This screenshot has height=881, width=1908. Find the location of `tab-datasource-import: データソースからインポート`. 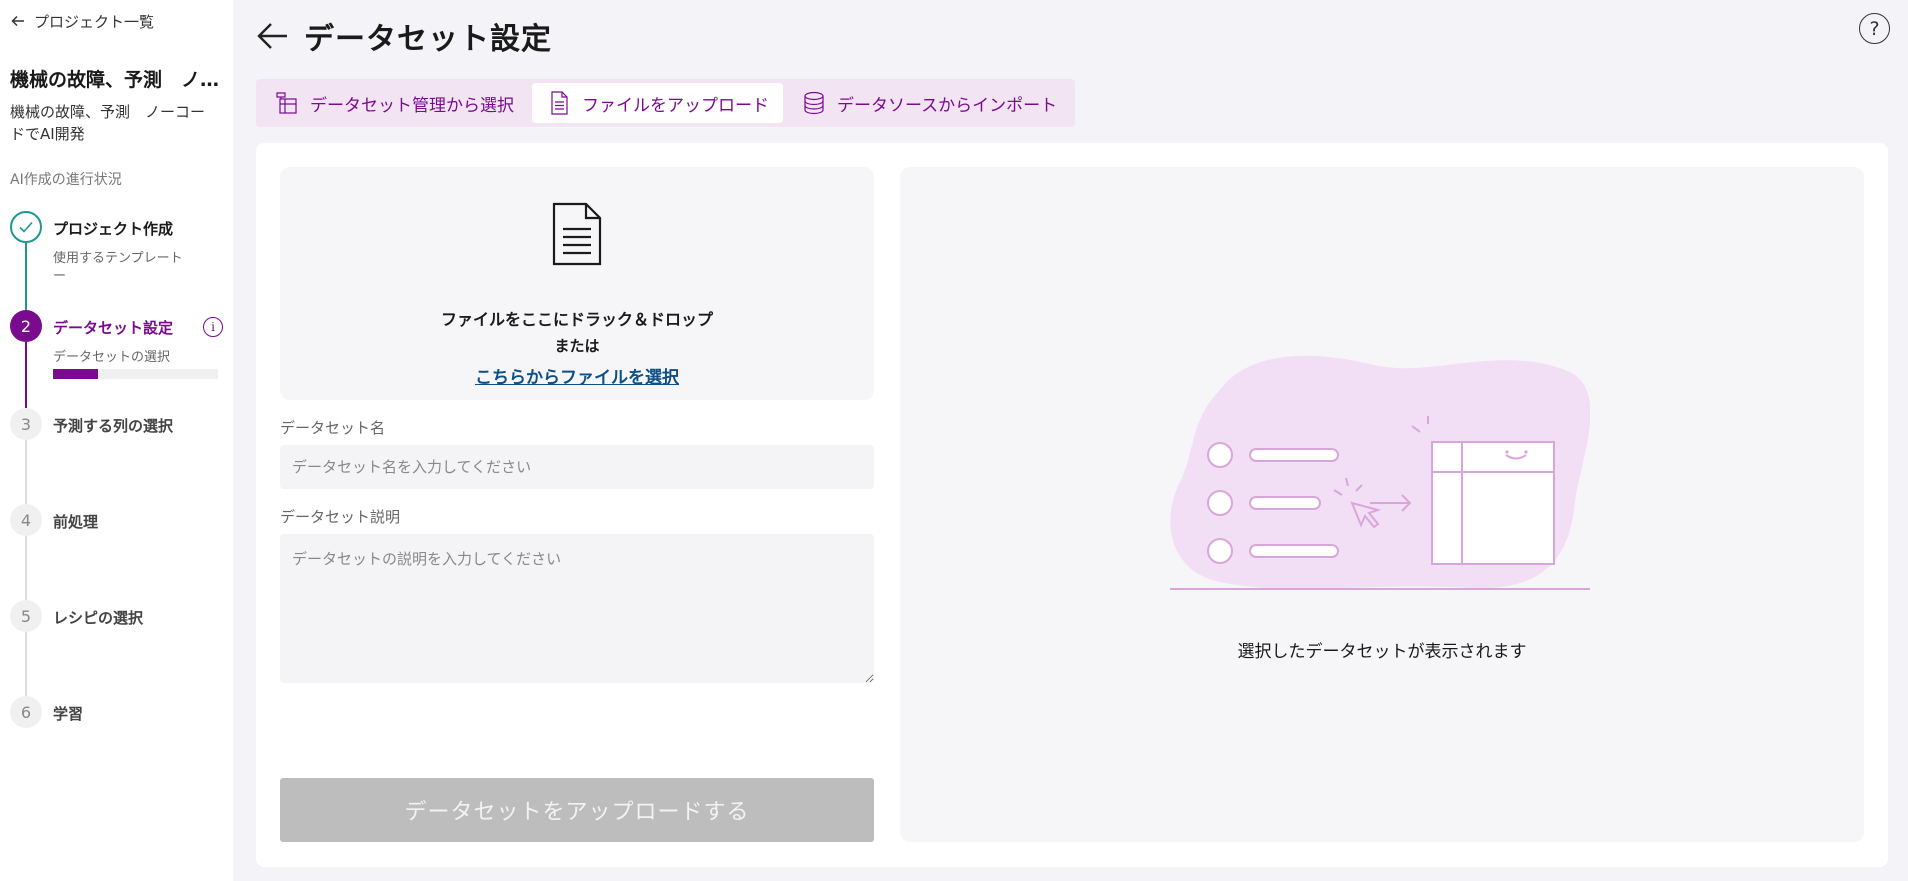

tab-datasource-import: データソースからインポート is located at coordinates (929, 103).